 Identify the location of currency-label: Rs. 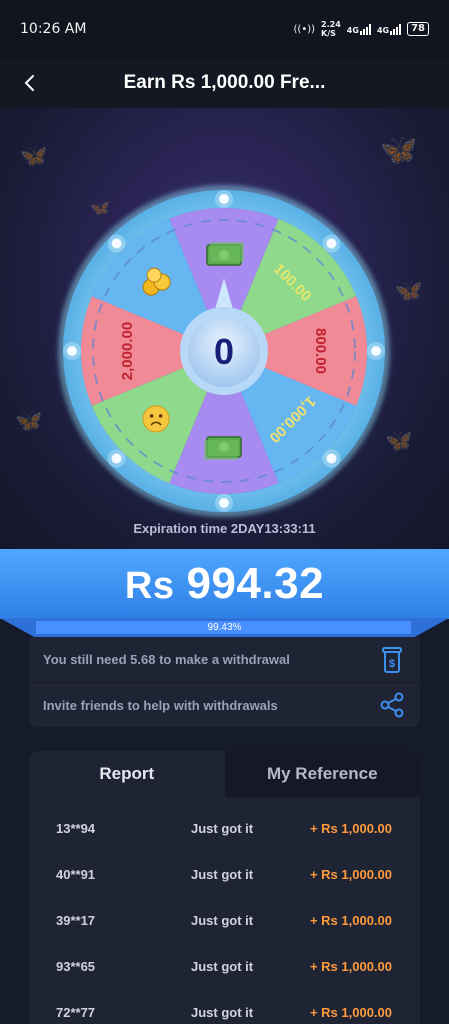
(149, 586).